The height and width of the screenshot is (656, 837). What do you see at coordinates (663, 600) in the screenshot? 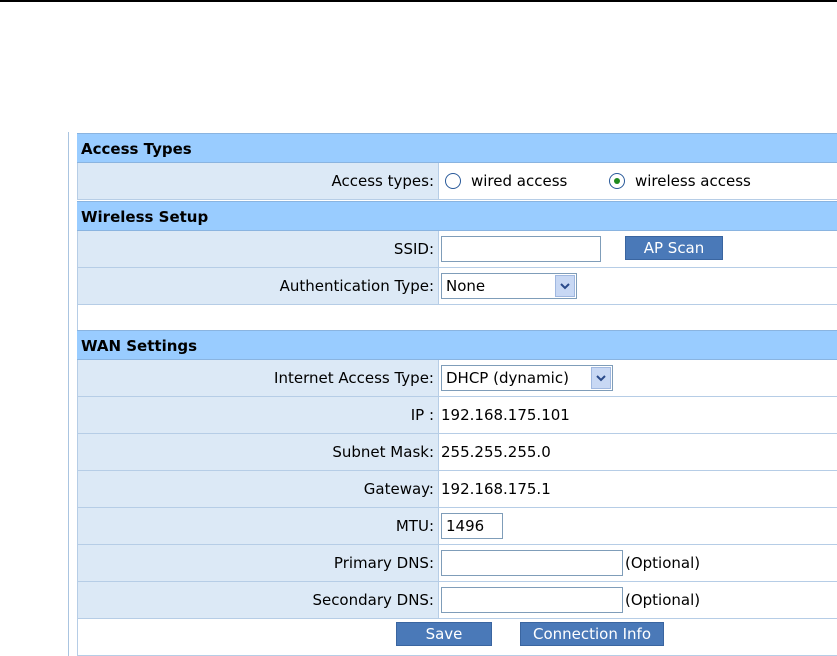
I see `secondary-dns-optional-note: (Optional)` at bounding box center [663, 600].